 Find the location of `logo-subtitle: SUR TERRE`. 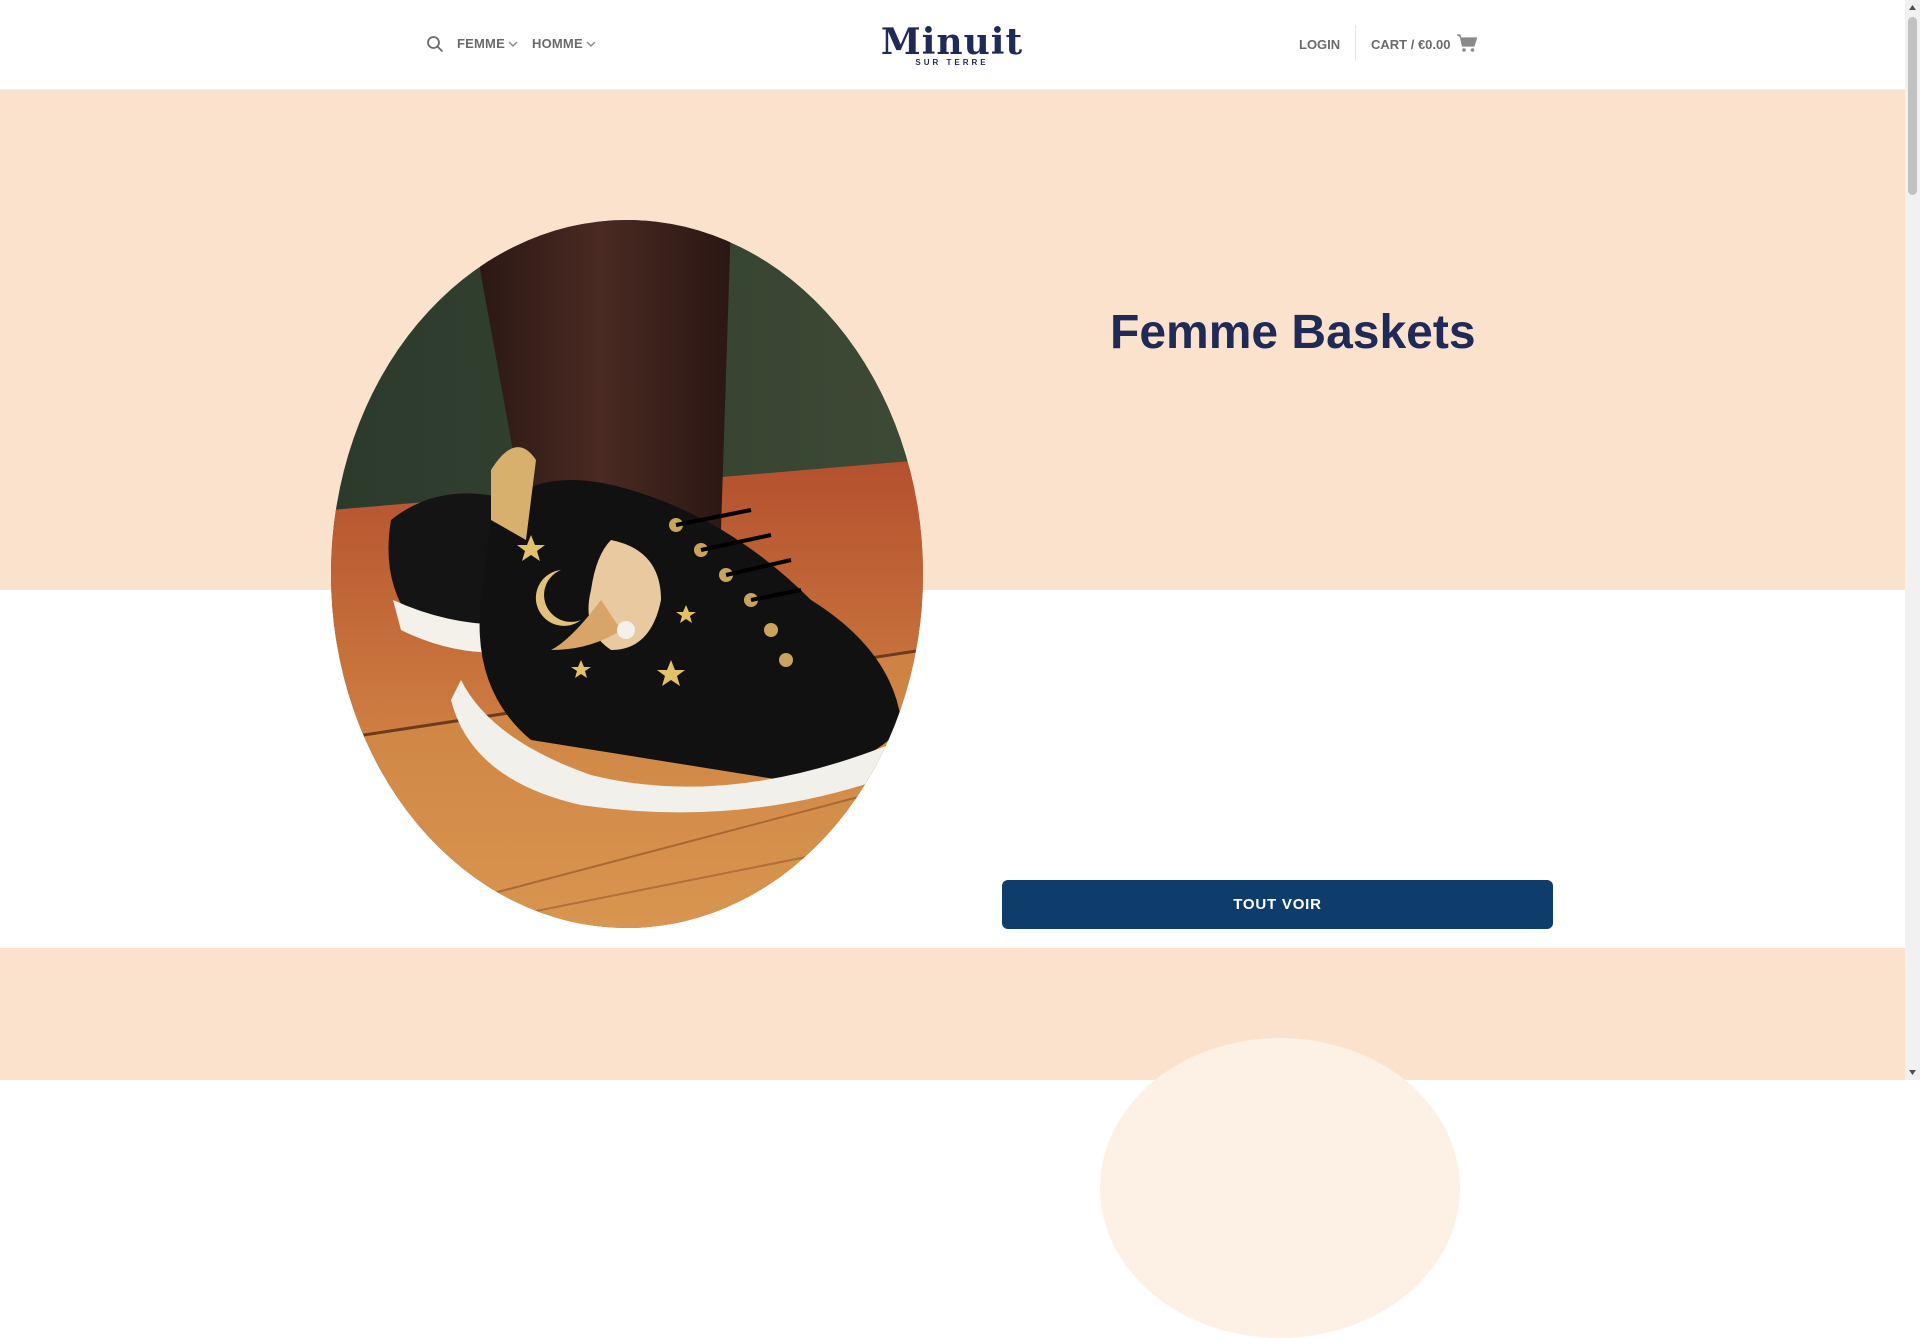

logo-subtitle: SUR TERRE is located at coordinates (952, 62).